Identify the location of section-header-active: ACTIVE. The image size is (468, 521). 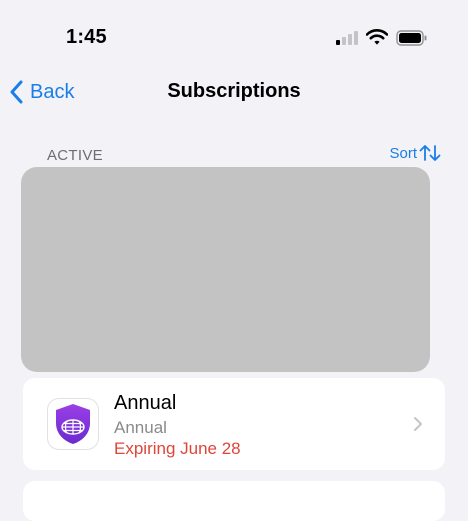
(75, 155).